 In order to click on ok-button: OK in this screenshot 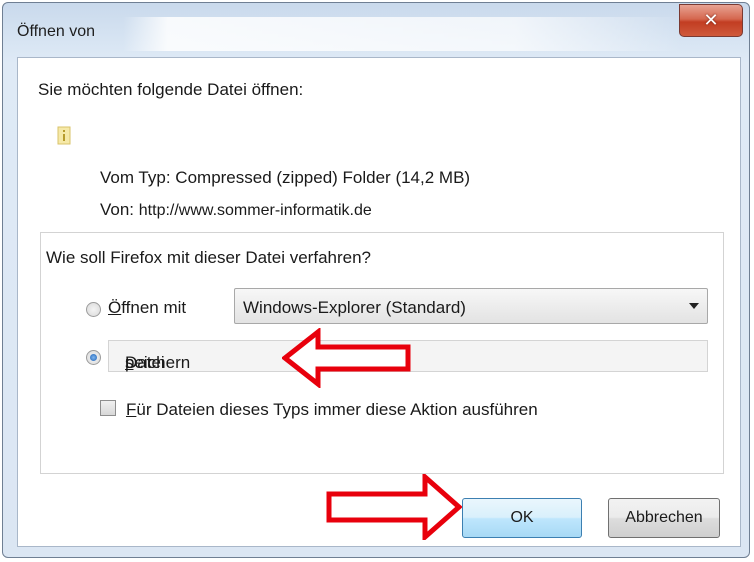, I will do `click(522, 518)`.